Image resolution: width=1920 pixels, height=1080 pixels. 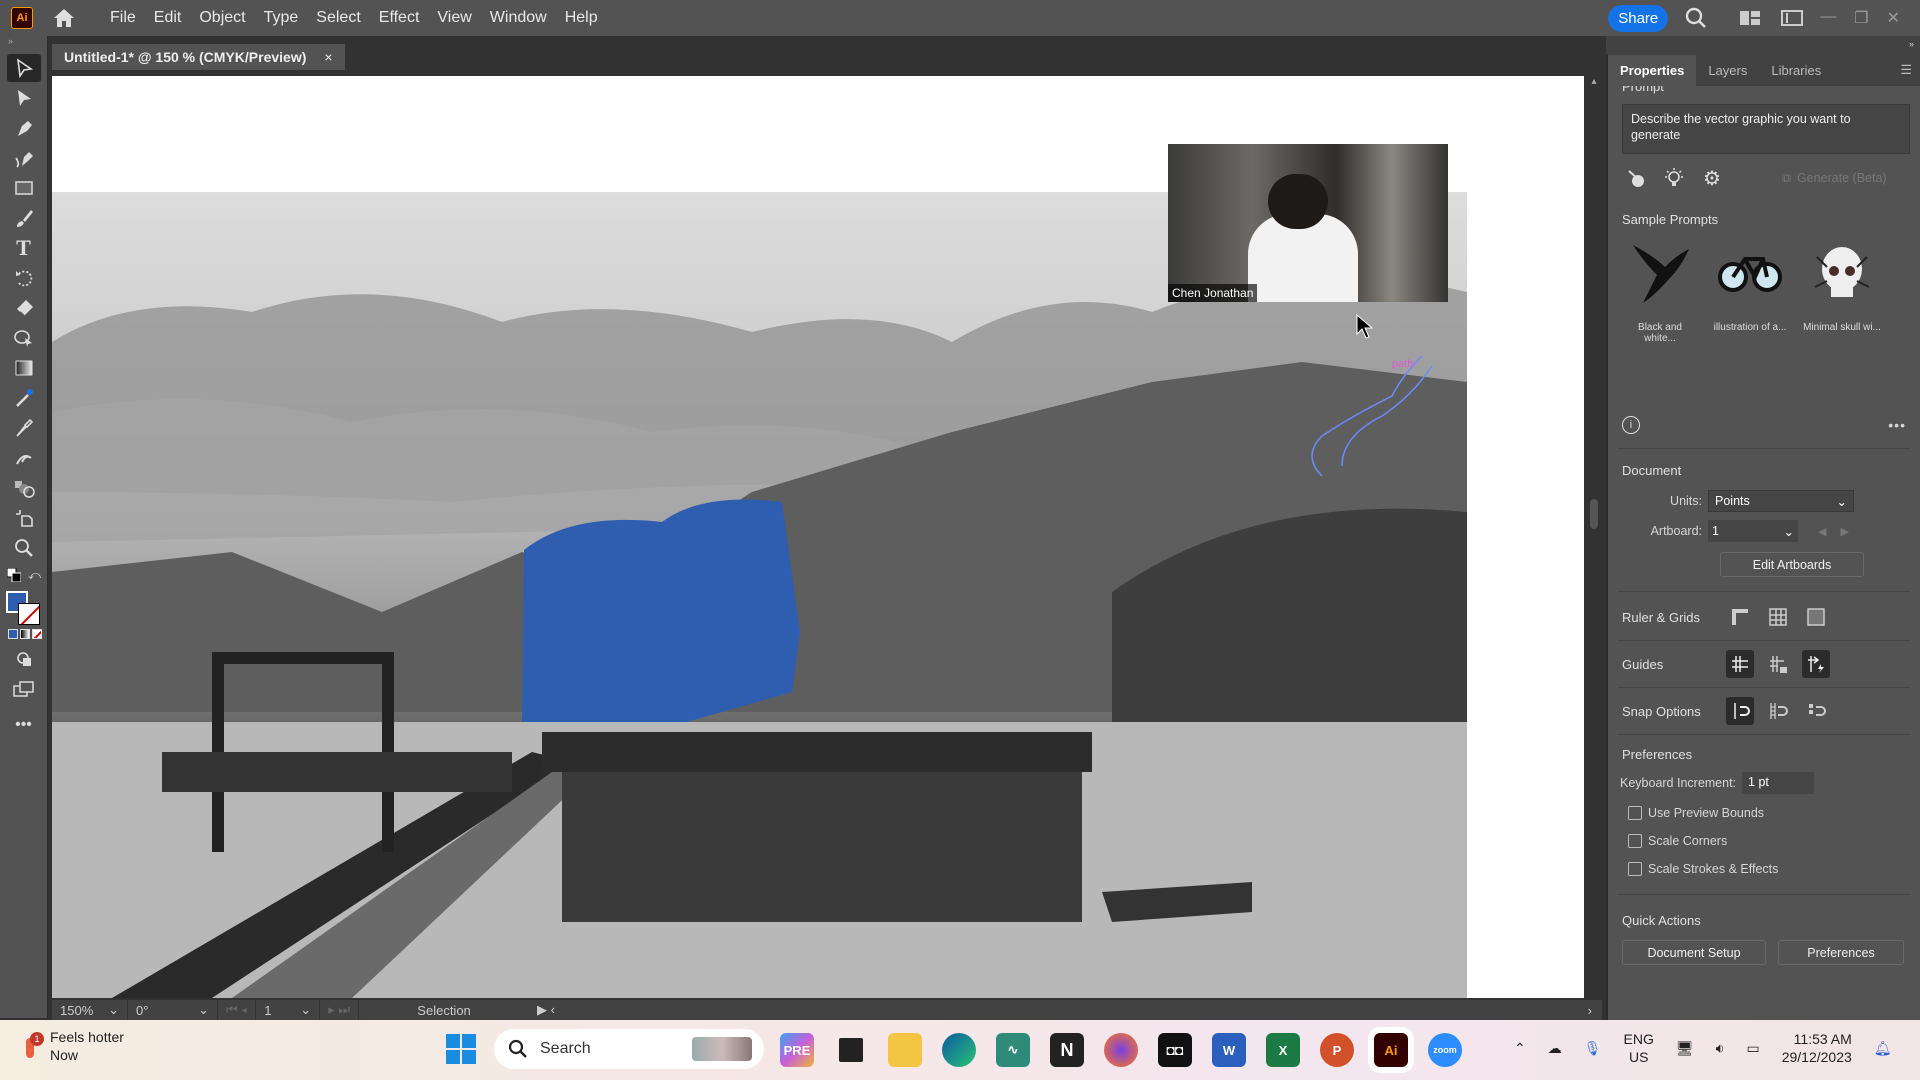 I want to click on taskbar-sway: ∿, so click(x=1013, y=1050).